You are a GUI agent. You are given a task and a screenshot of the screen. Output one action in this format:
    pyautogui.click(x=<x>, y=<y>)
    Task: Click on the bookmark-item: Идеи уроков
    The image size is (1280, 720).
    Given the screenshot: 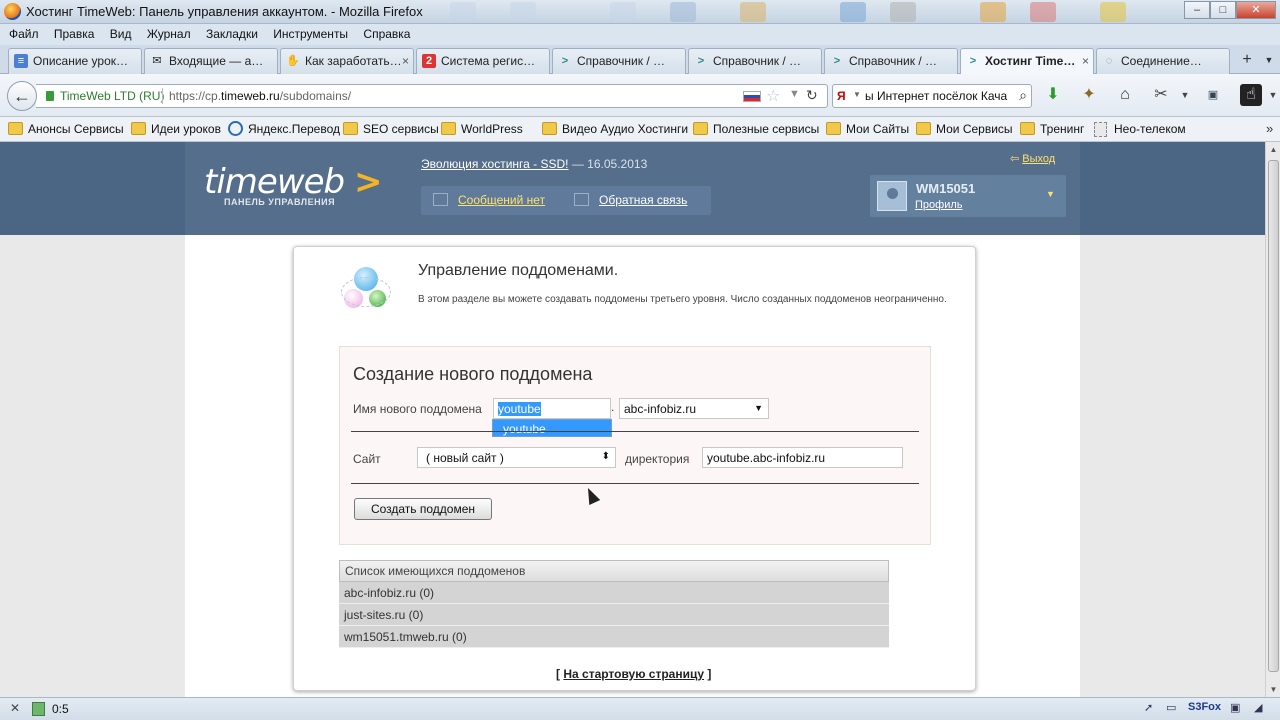 What is the action you would take?
    pyautogui.click(x=176, y=129)
    